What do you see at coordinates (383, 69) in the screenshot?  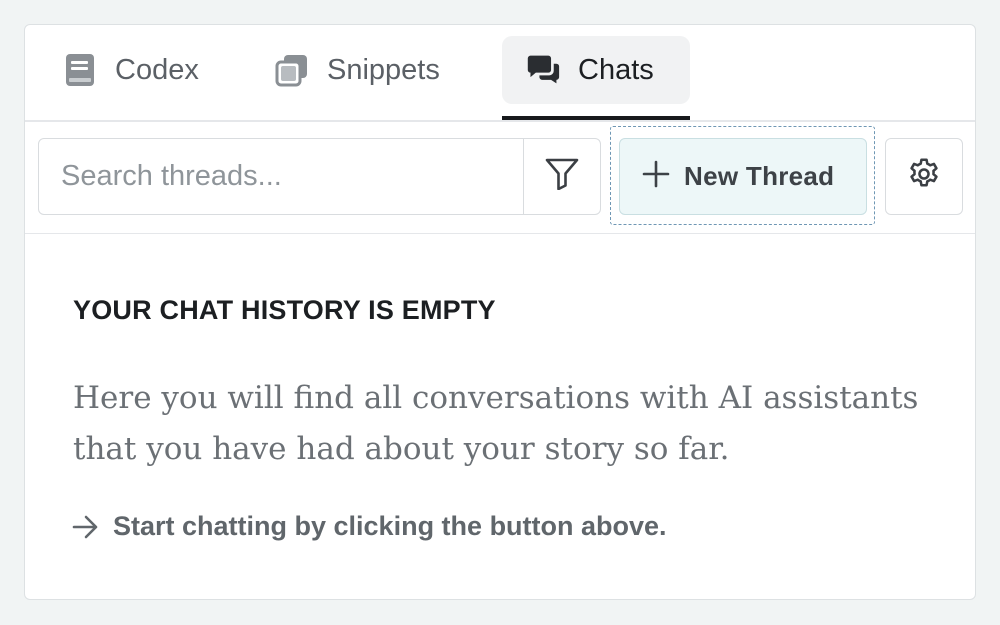 I see `tab-snippets-label: Snippets` at bounding box center [383, 69].